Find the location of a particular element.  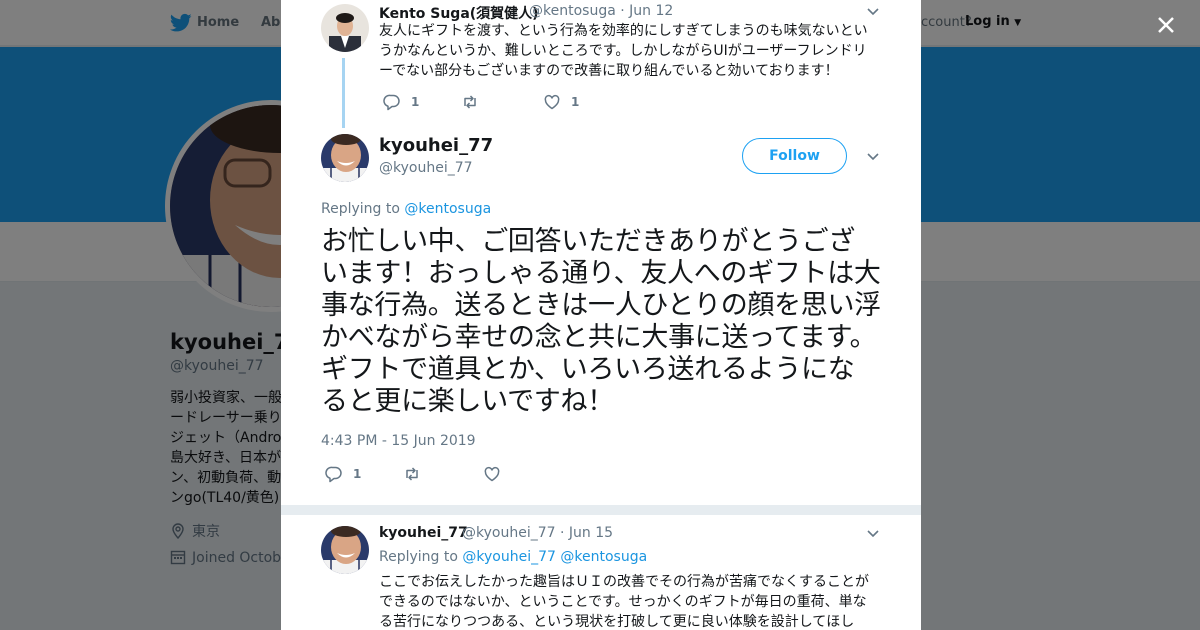

reply-tweet-handle: @kyouhei_77 is located at coordinates (509, 533).